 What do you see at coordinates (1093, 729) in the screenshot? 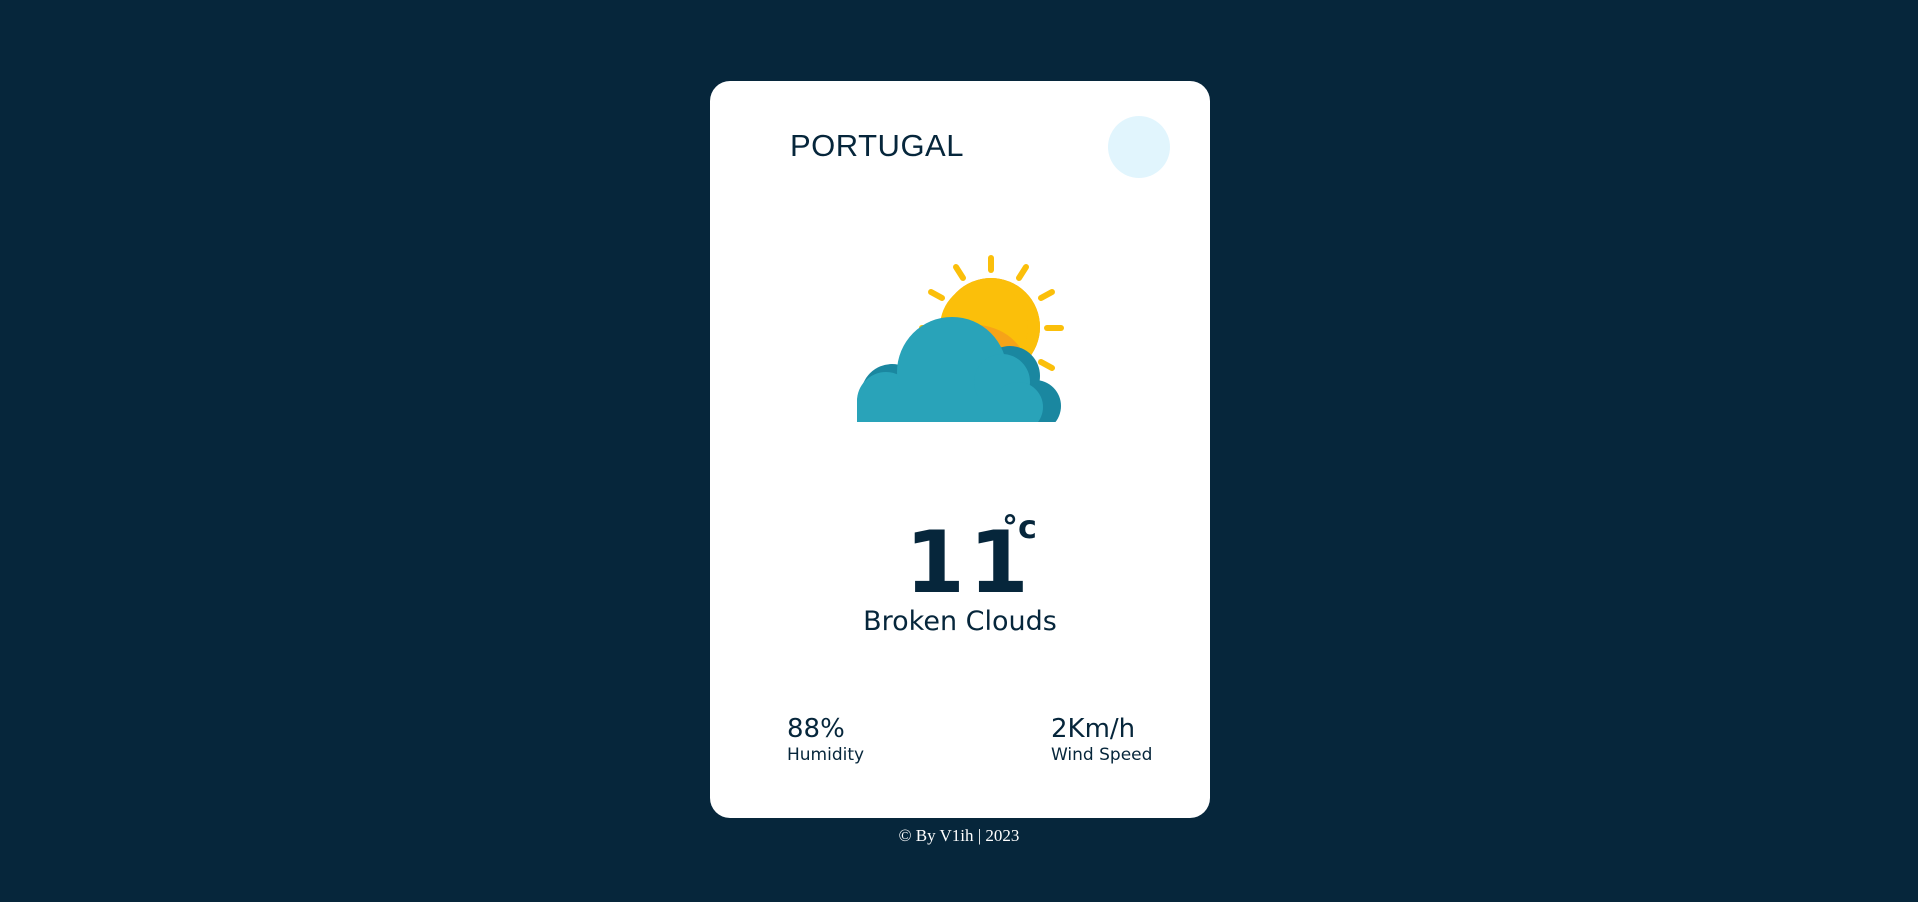
I see `wind-value: 2Km/h` at bounding box center [1093, 729].